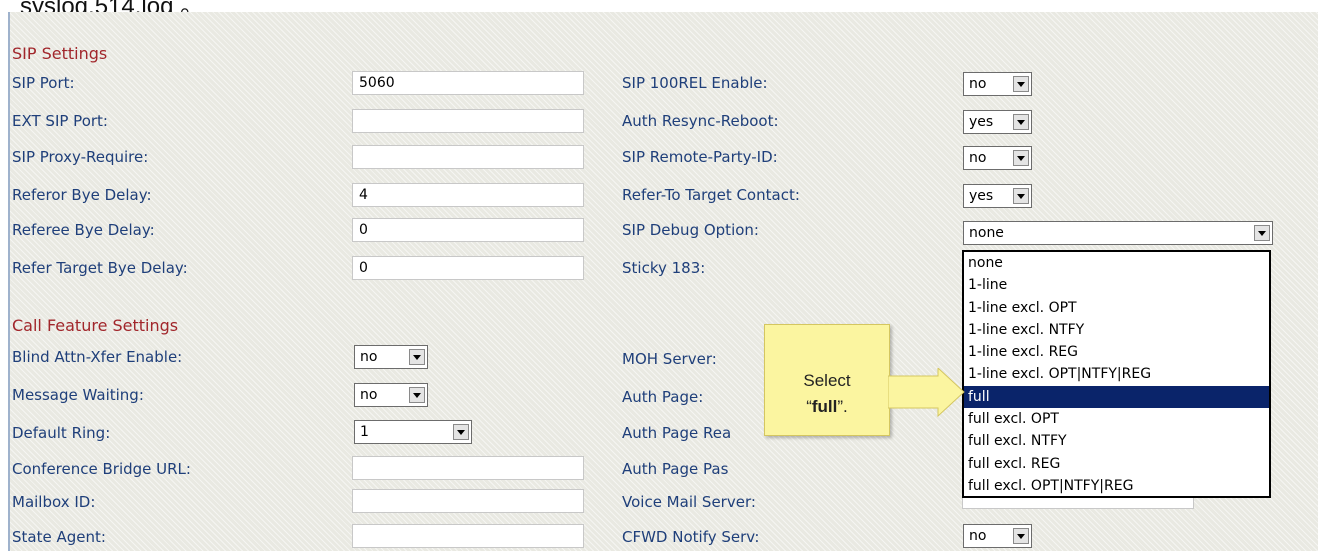 Image resolution: width=1318 pixels, height=551 pixels. I want to click on state-agent-field, so click(468, 536).